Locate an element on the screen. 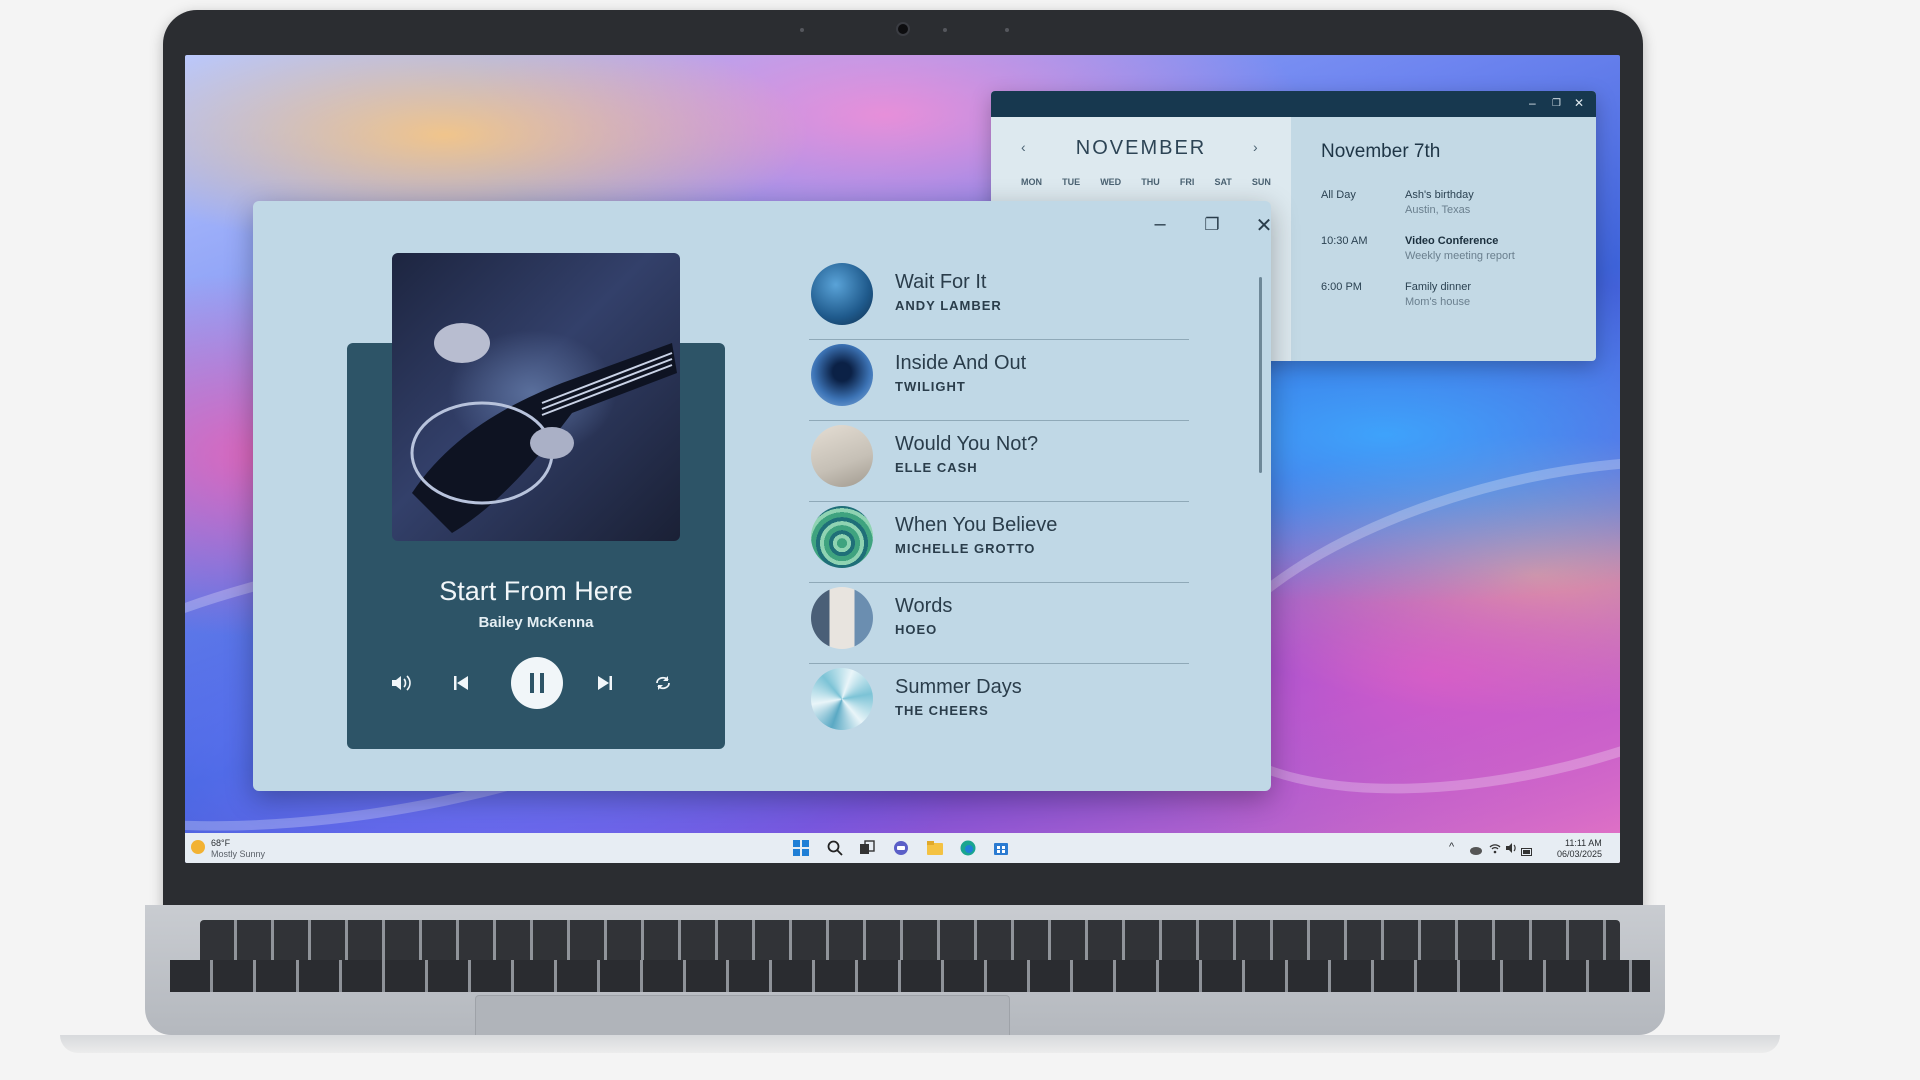  album-art is located at coordinates (536, 397).